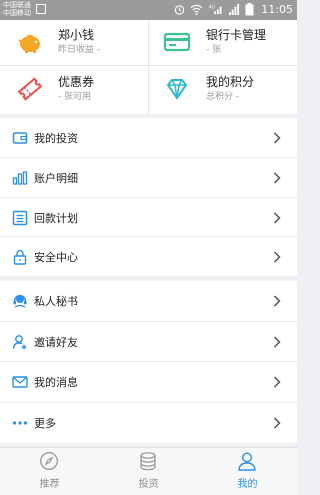 This screenshot has width=320, height=495. Describe the element at coordinates (177, 42) in the screenshot. I see `bank-card-icon` at that location.